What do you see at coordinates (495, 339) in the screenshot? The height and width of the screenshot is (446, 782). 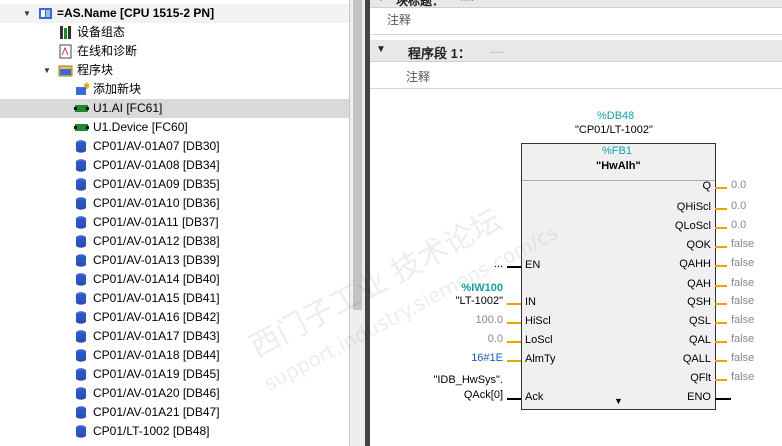 I see `input-operand: 0.0` at bounding box center [495, 339].